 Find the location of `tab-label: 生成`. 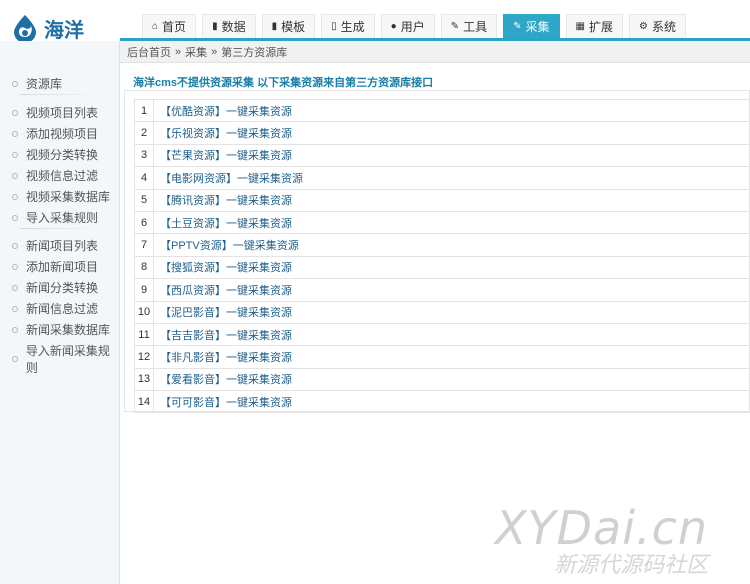

tab-label: 生成 is located at coordinates (352, 27).